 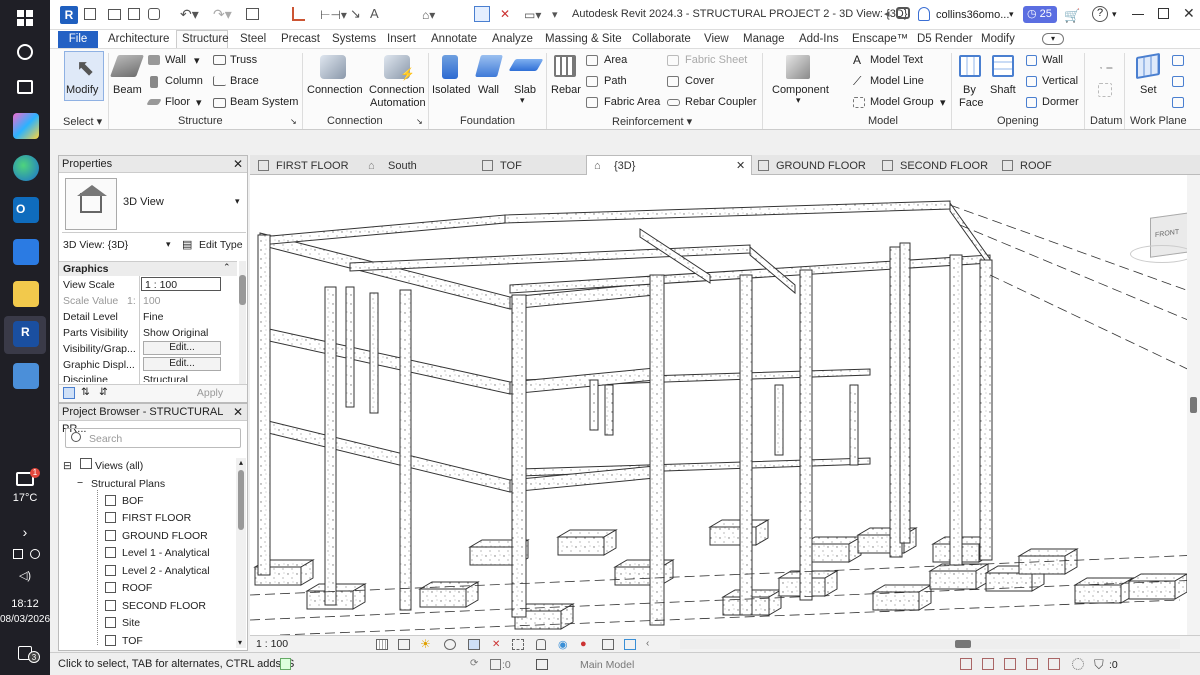 What do you see at coordinates (219, 81) in the screenshot?
I see `brace-icon` at bounding box center [219, 81].